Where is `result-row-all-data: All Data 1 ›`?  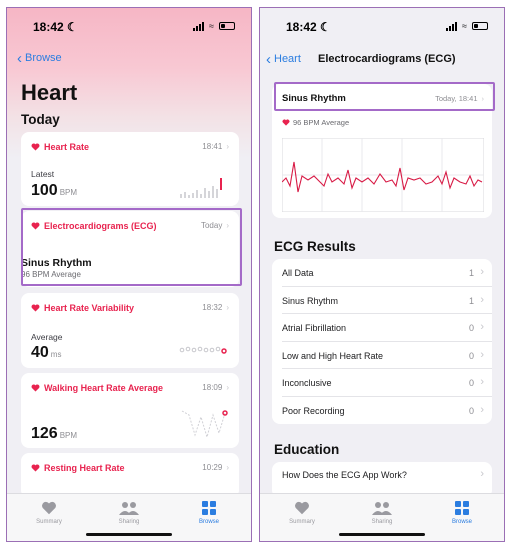
result-row-all-data: All Data 1 › is located at coordinates (387, 273).